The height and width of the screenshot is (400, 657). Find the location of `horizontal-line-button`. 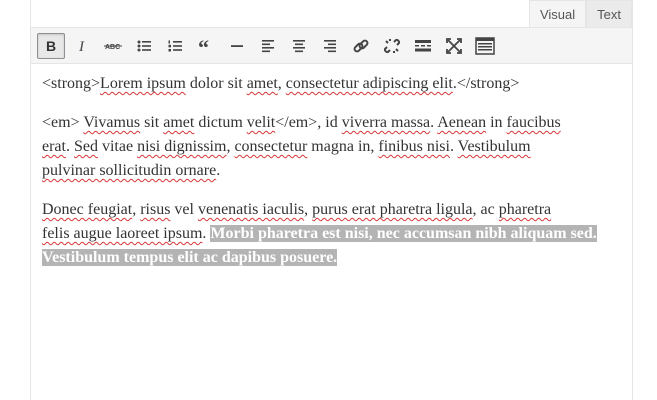

horizontal-line-button is located at coordinates (237, 46).